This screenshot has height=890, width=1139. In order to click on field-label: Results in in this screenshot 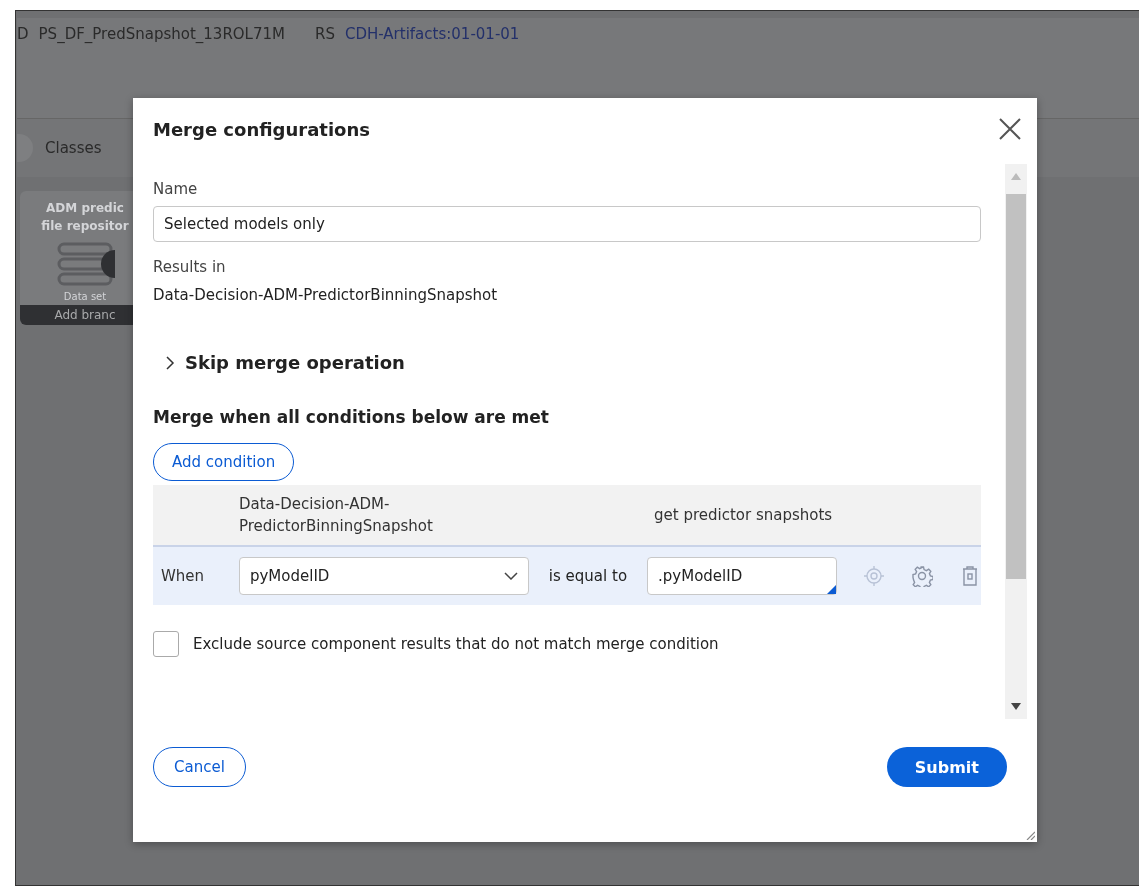, I will do `click(190, 267)`.